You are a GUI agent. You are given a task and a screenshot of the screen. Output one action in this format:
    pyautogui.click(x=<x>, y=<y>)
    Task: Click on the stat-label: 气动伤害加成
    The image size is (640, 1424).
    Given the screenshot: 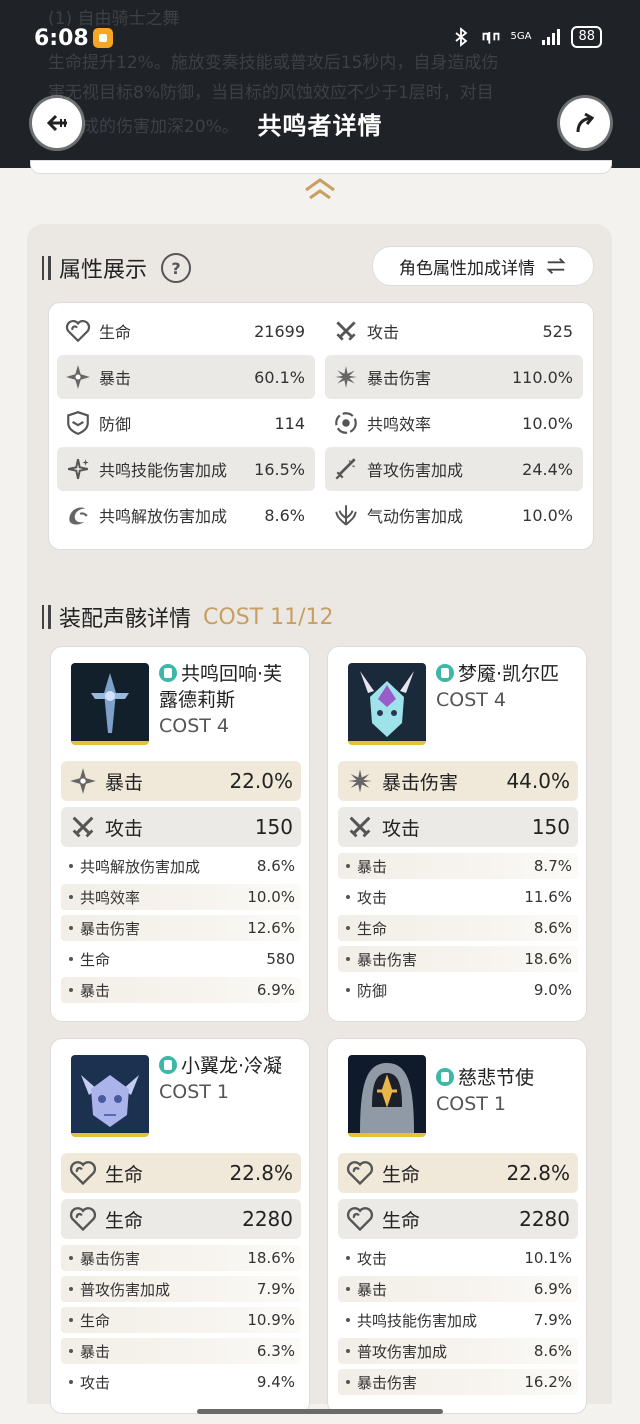 What is the action you would take?
    pyautogui.click(x=415, y=516)
    